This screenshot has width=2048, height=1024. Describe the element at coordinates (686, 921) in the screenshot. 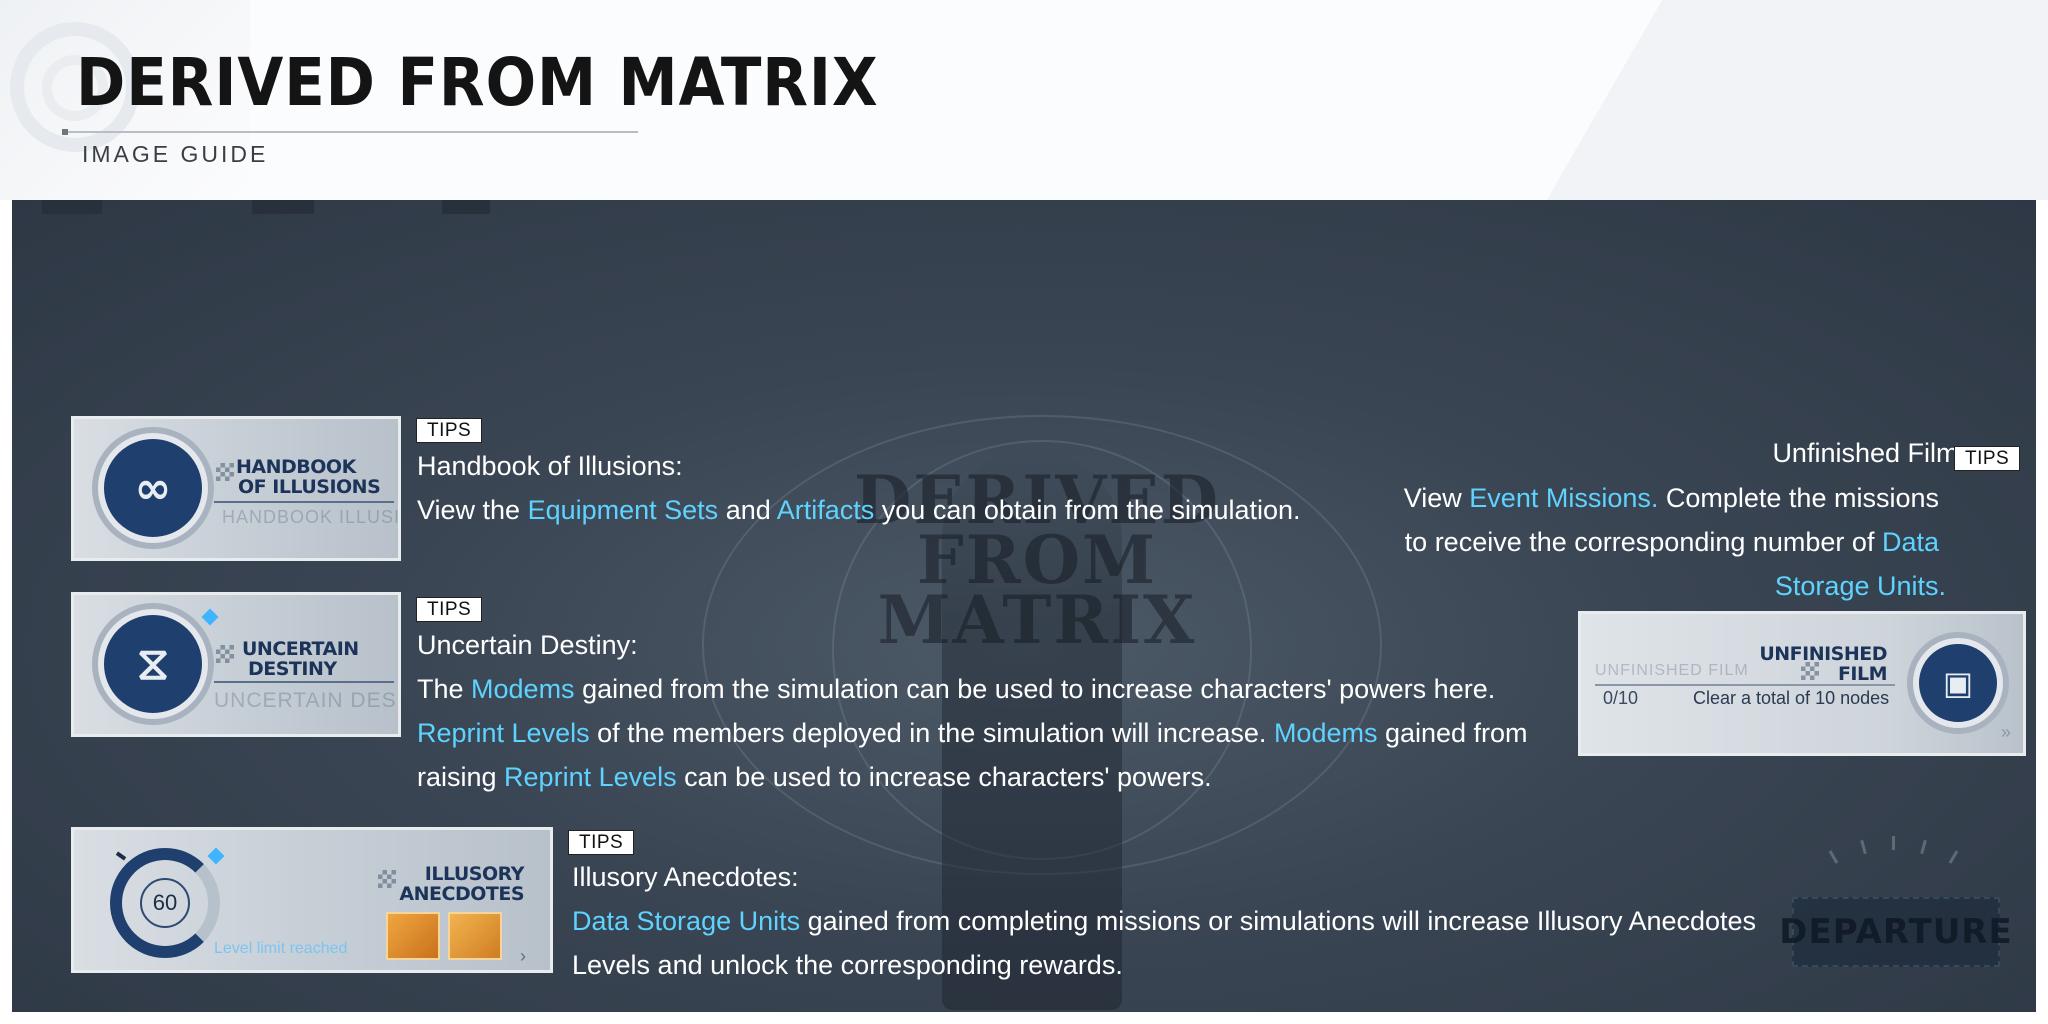

I see `highlight-term: Data Storage Units` at that location.